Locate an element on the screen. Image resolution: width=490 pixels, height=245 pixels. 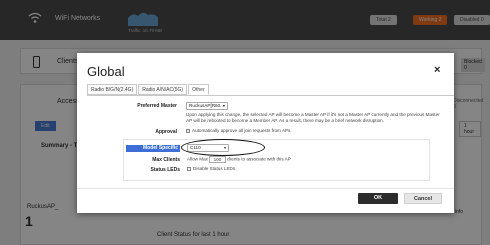
tab-other: Other is located at coordinates (198, 89).